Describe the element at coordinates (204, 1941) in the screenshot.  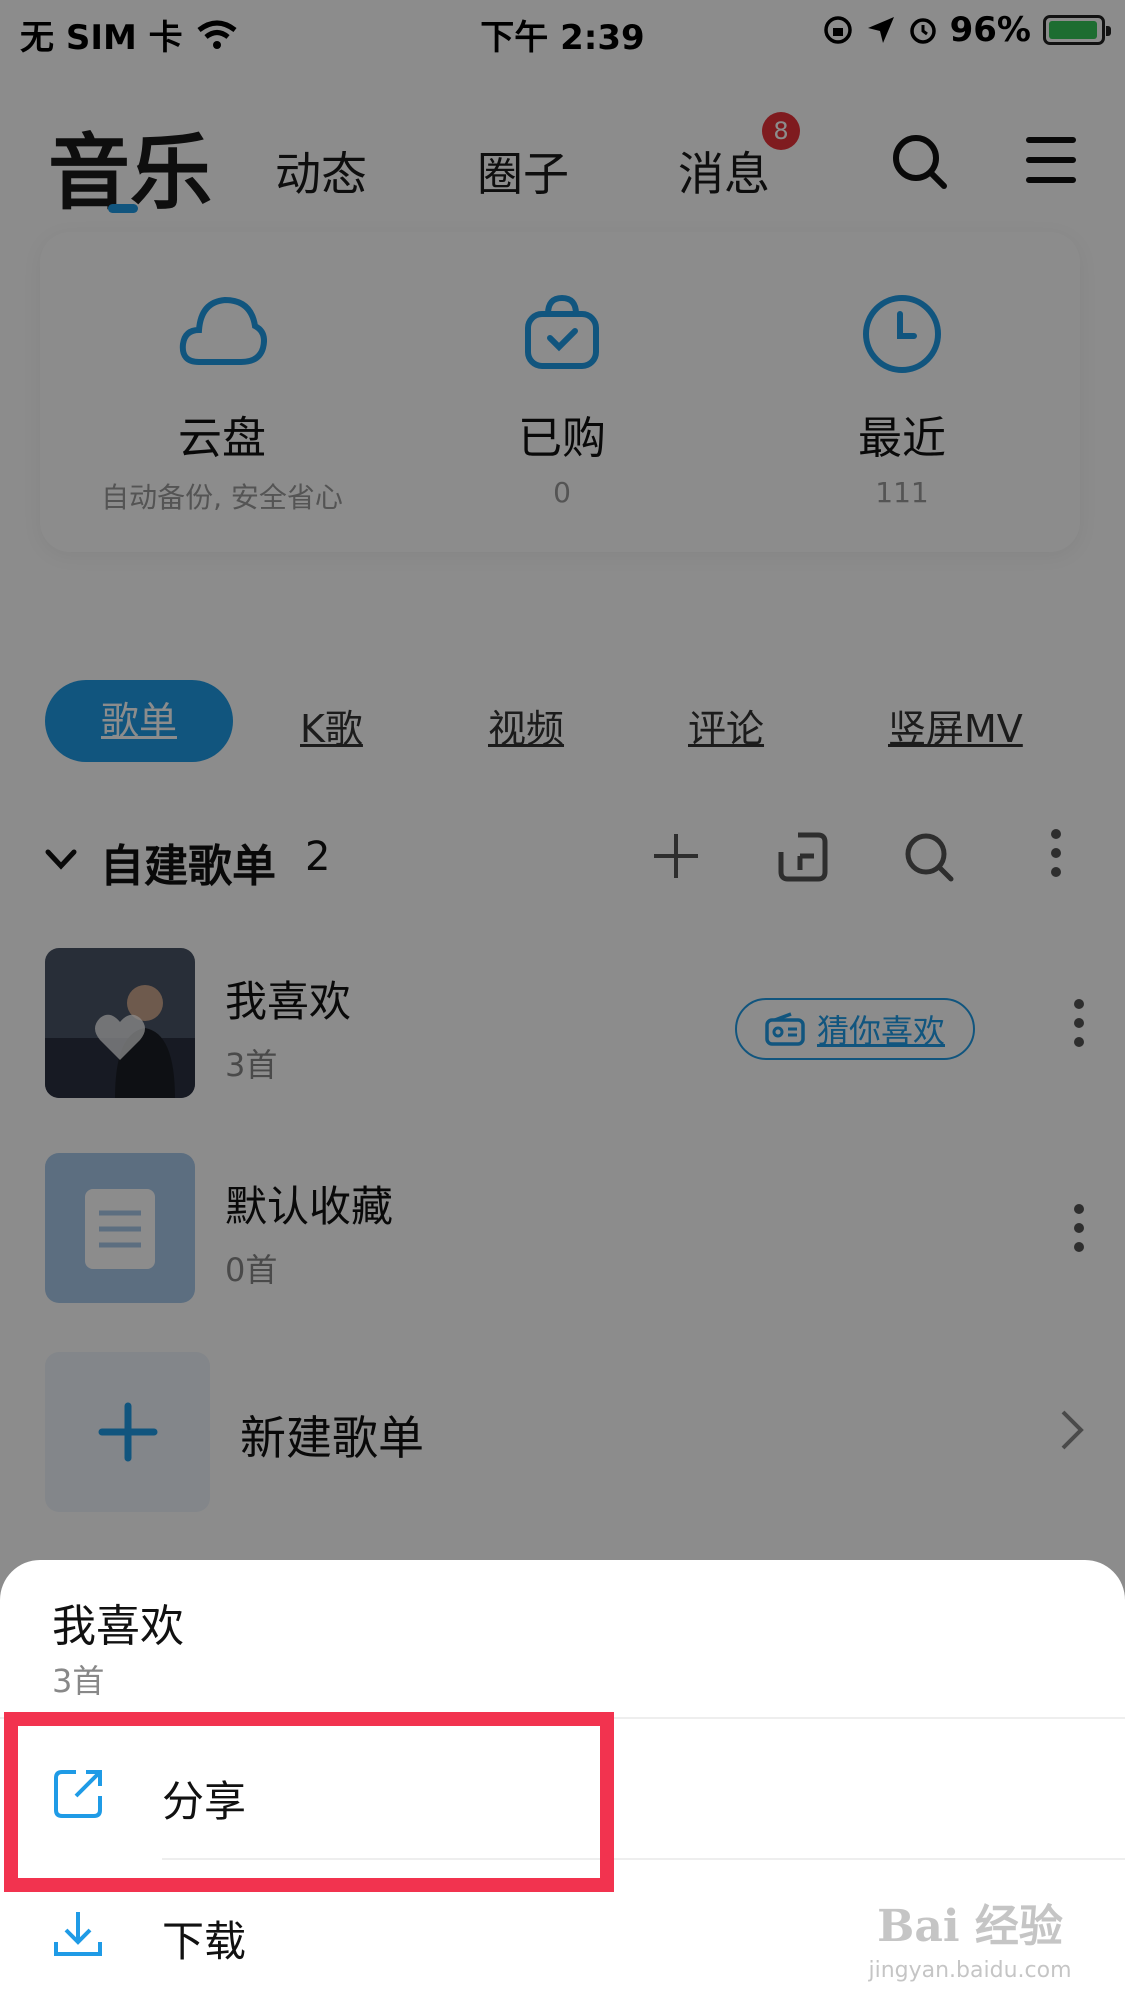
I see `download-label: 下载` at that location.